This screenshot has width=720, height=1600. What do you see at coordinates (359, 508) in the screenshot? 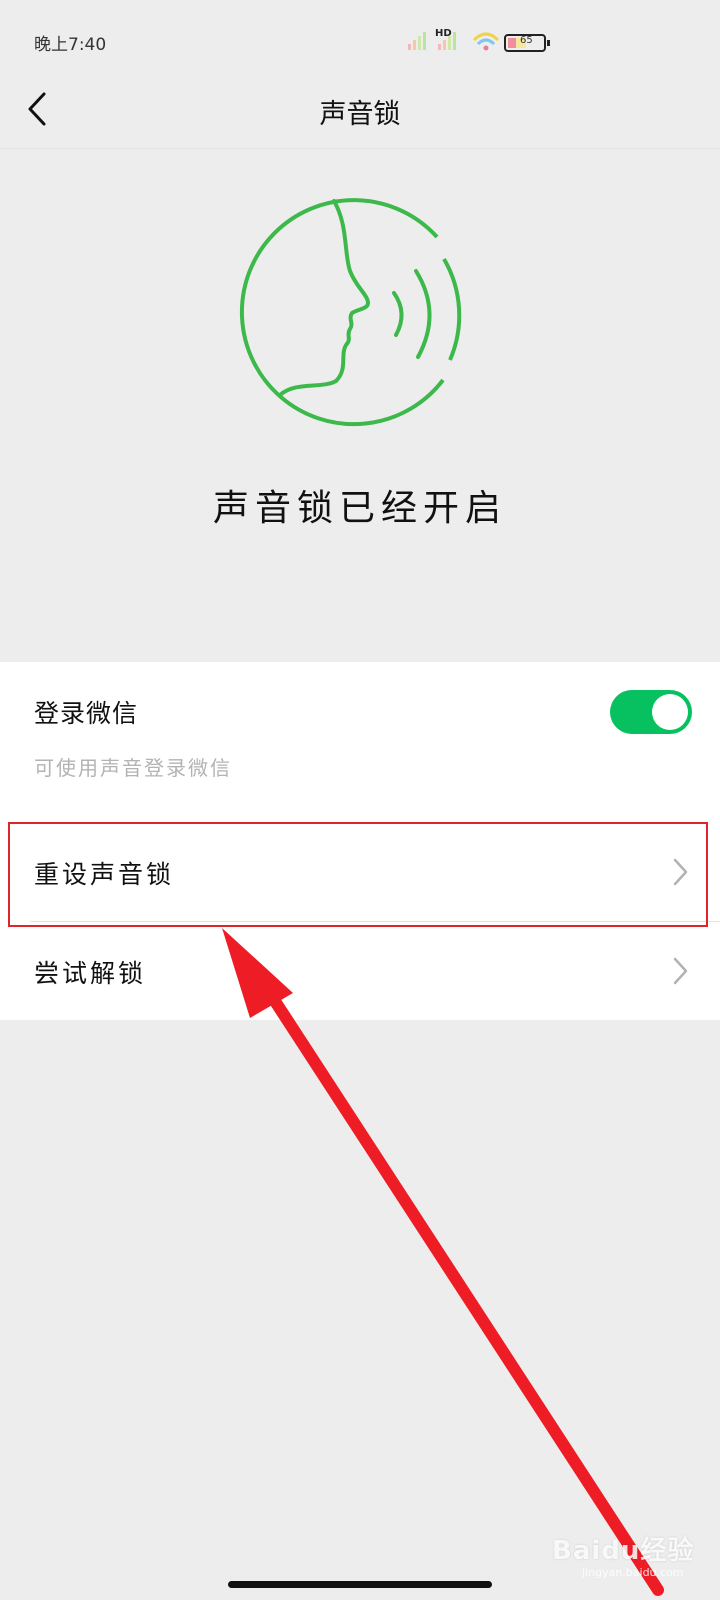
I see `voice-lock-status: 声音锁已经开启` at bounding box center [359, 508].